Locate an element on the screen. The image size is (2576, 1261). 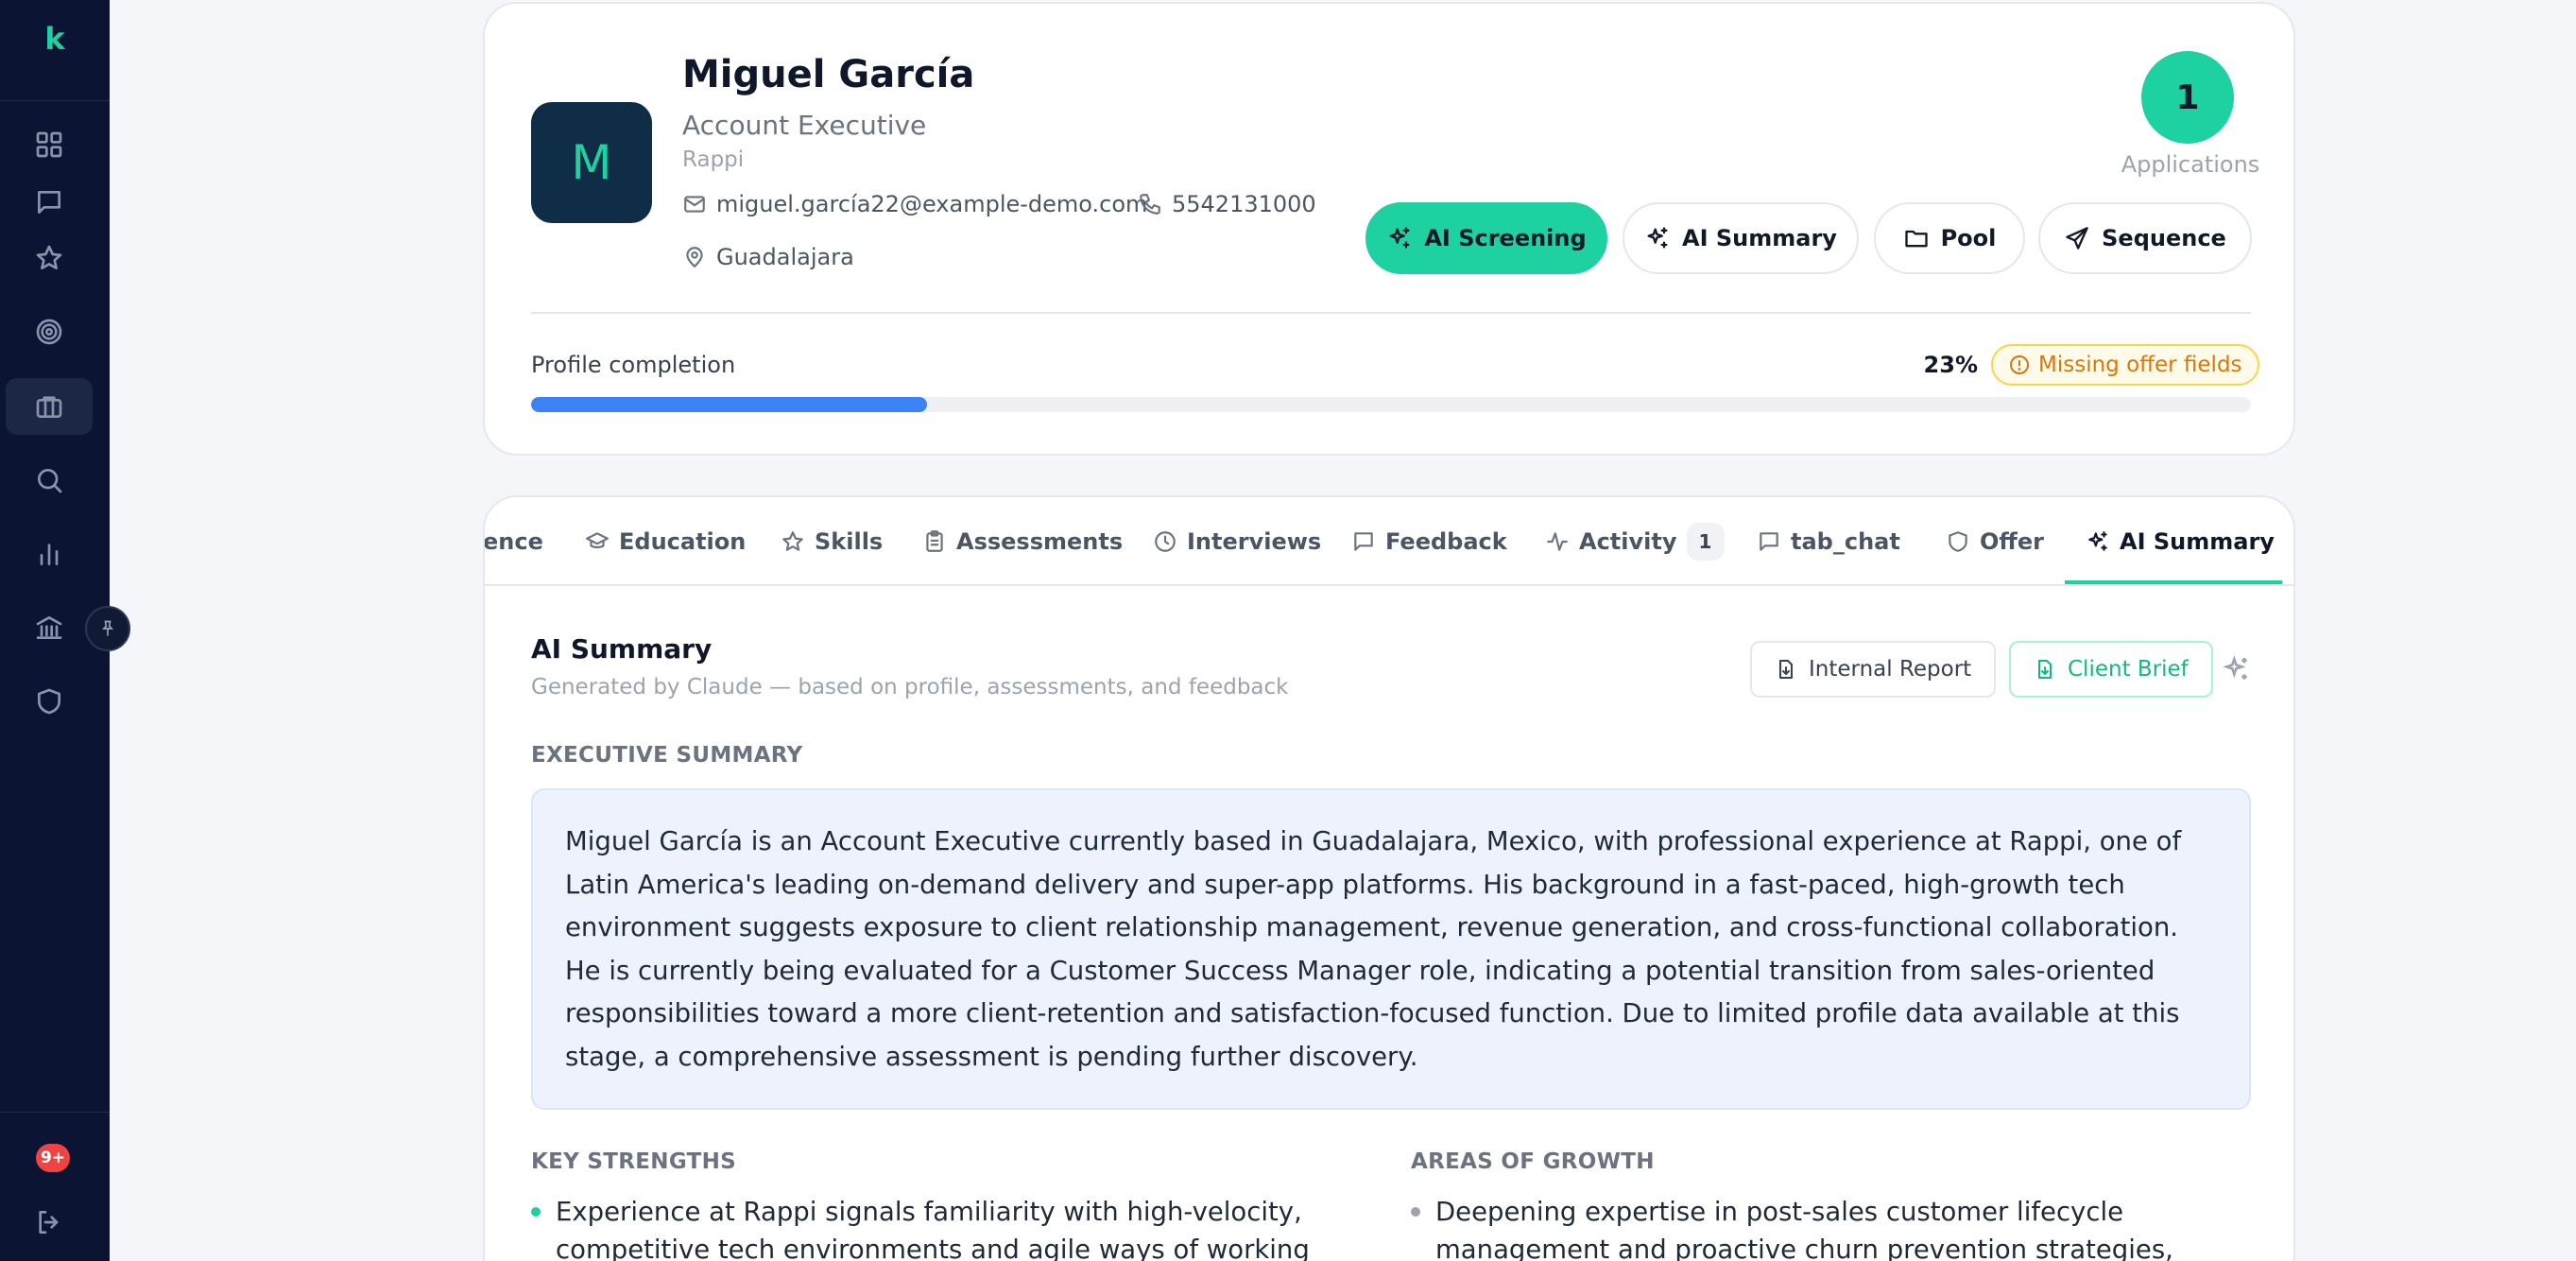
key-strengths-label: KEY STRENGTHS is located at coordinates (633, 1162).